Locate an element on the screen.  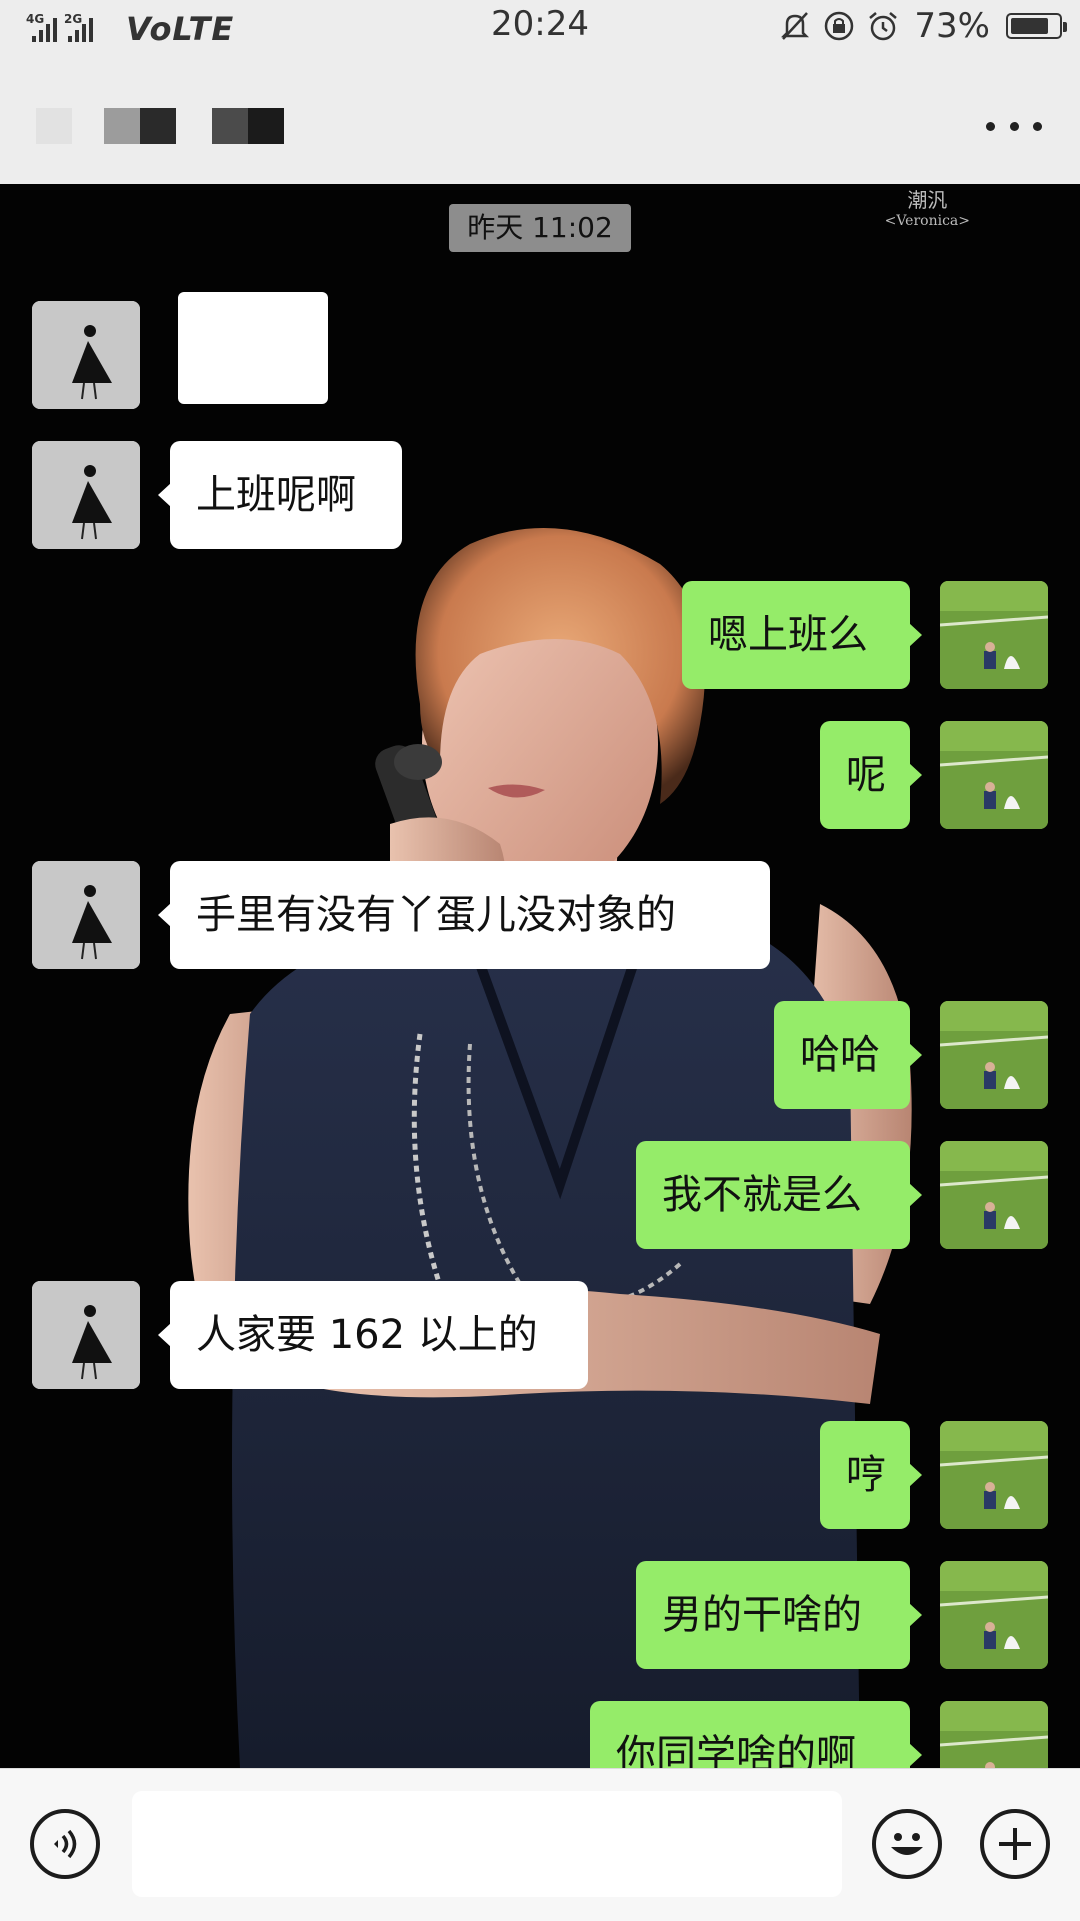
outgoing-message-bubble: 哼 is located at coordinates (871, 1475).